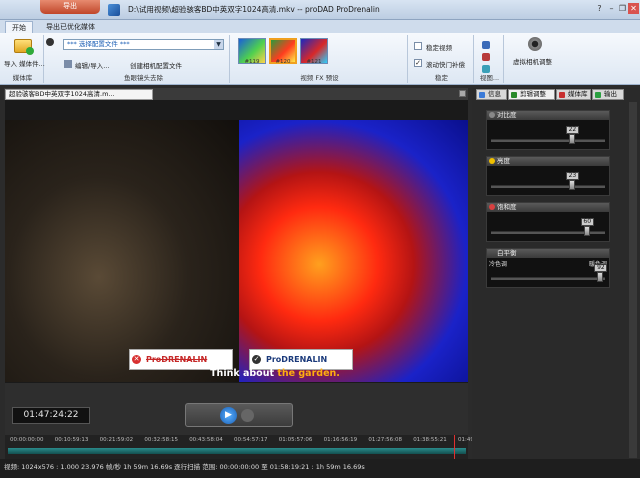 Image resolution: width=640 pixels, height=478 pixels. What do you see at coordinates (578, 94) in the screenshot?
I see `side-tab-label: 媒体库` at bounding box center [578, 94].